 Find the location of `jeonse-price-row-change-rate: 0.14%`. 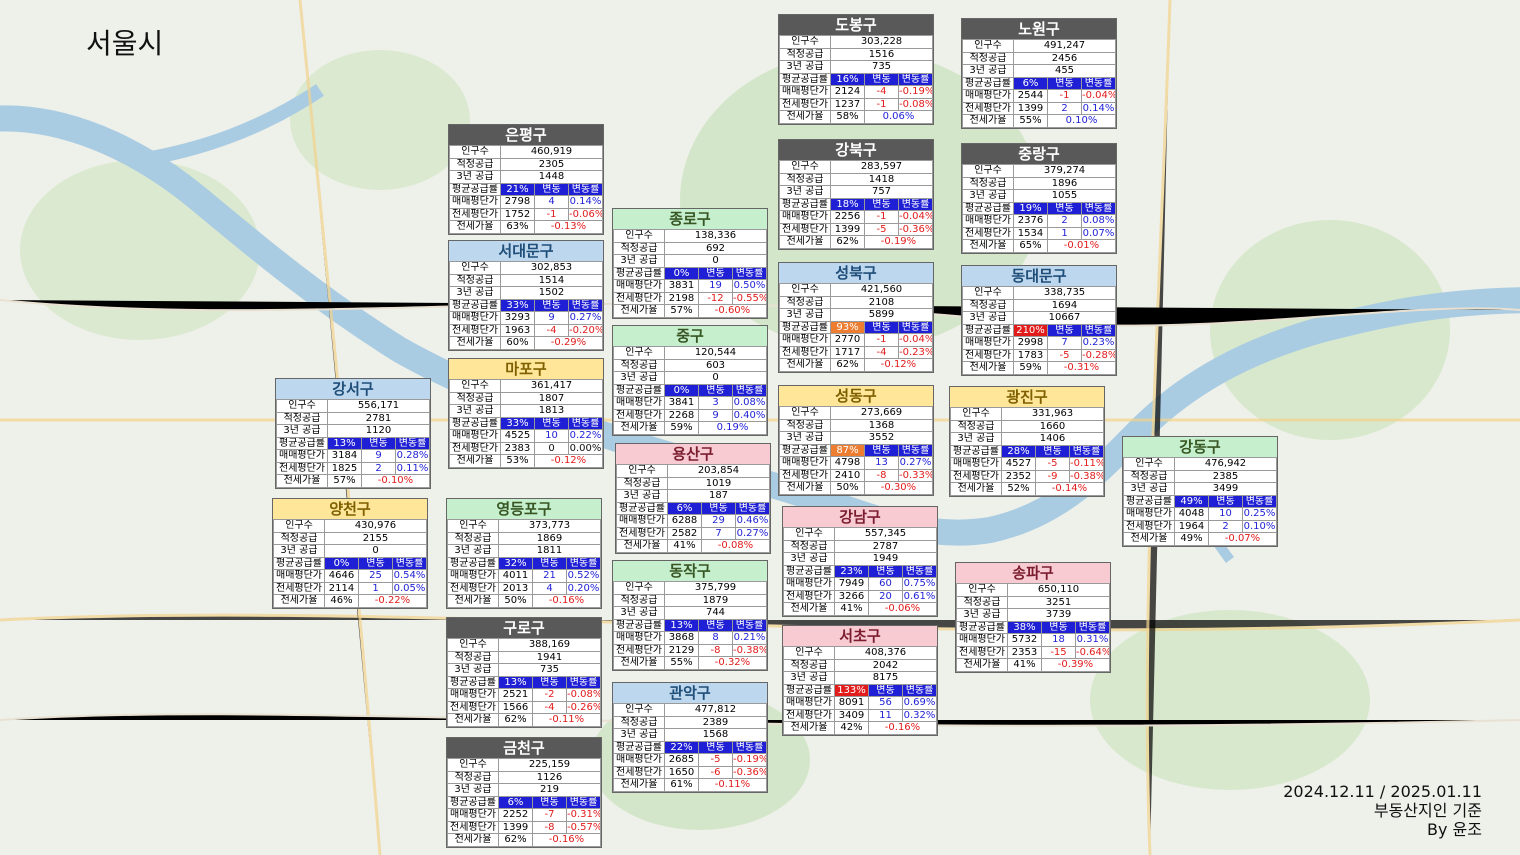

jeonse-price-row-change-rate: 0.14% is located at coordinates (1098, 108).